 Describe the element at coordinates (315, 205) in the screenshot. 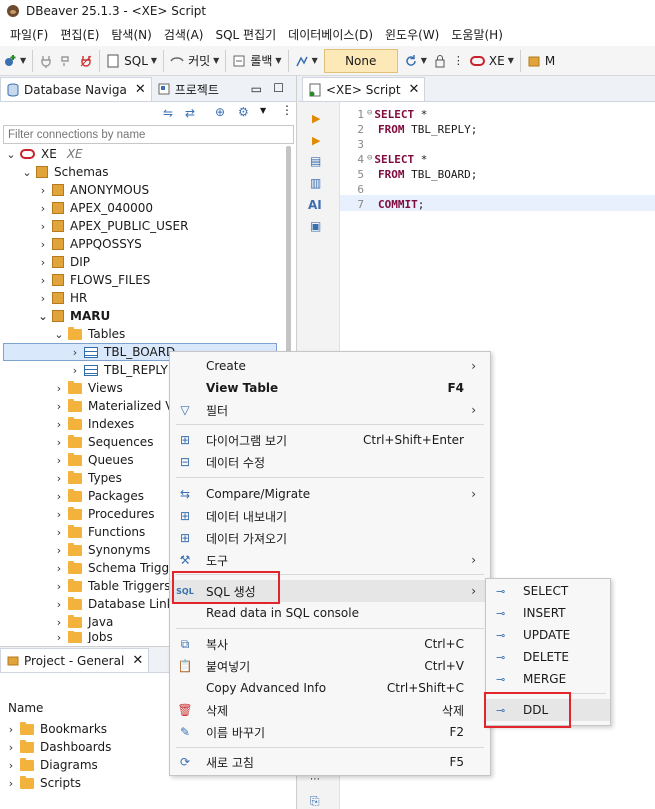

I see `ai-assist-button: AI` at that location.